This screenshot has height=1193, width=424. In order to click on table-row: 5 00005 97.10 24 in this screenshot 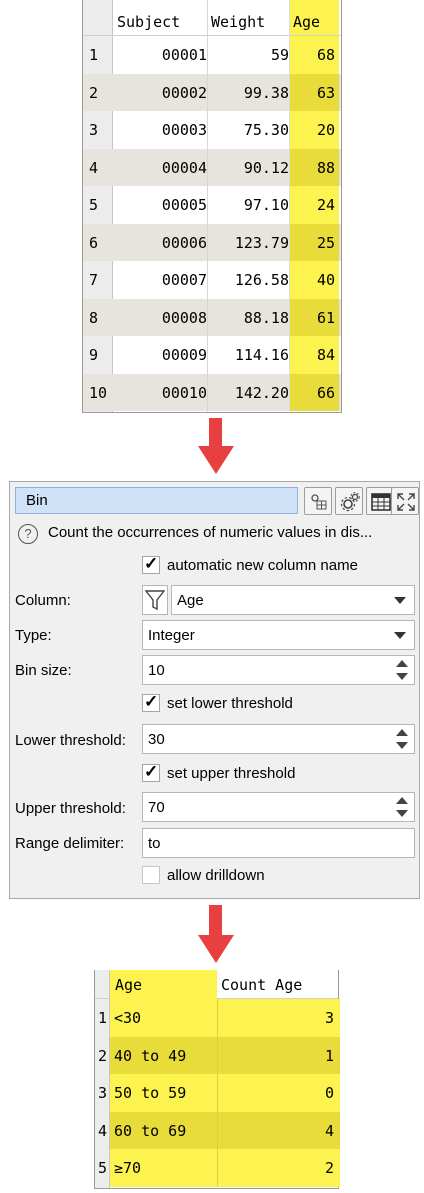, I will do `click(212, 205)`.